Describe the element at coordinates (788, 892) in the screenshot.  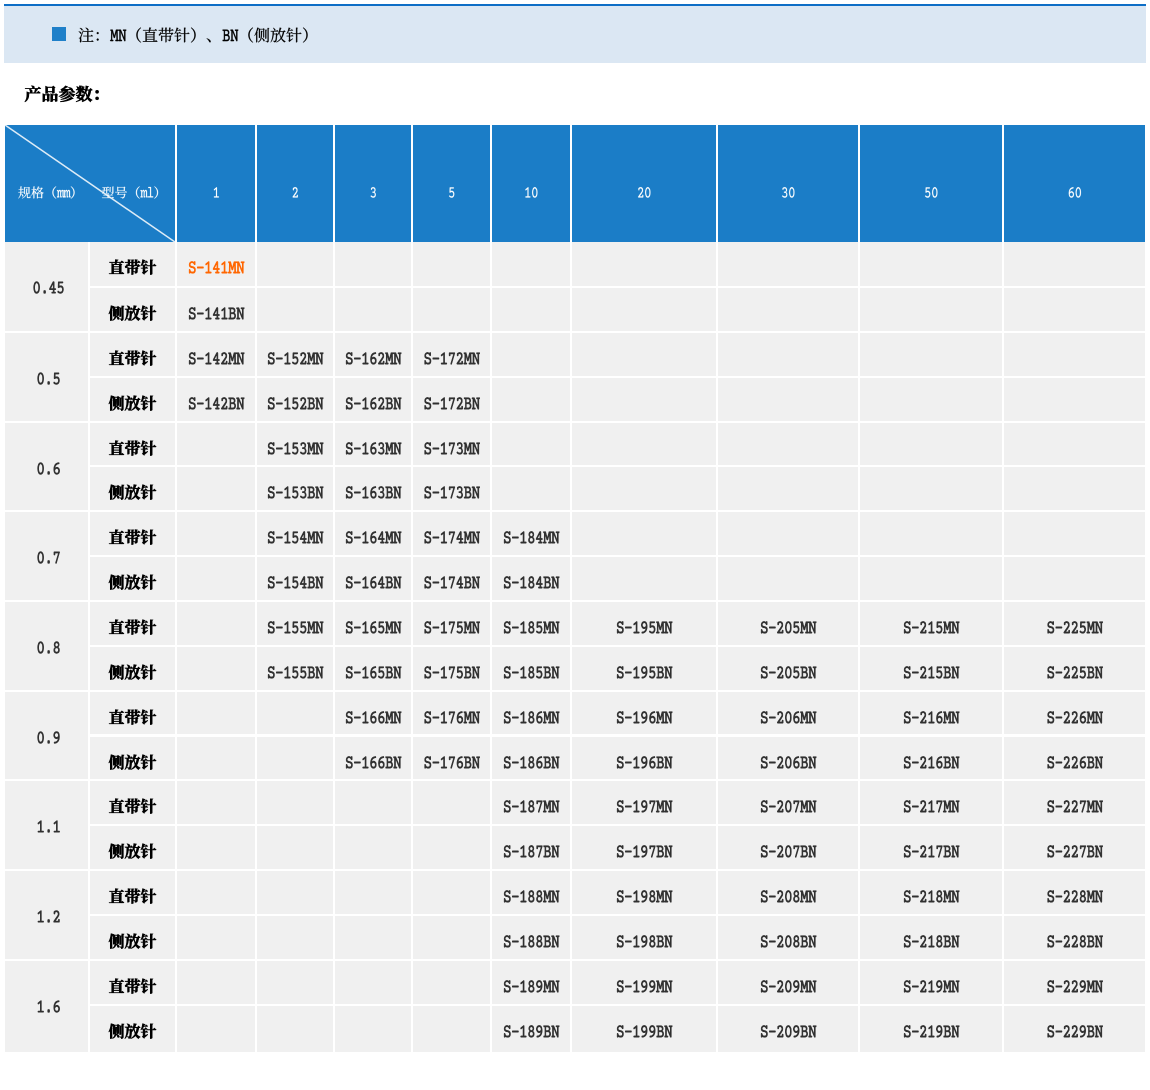
I see `model-cell: S-208MN` at that location.